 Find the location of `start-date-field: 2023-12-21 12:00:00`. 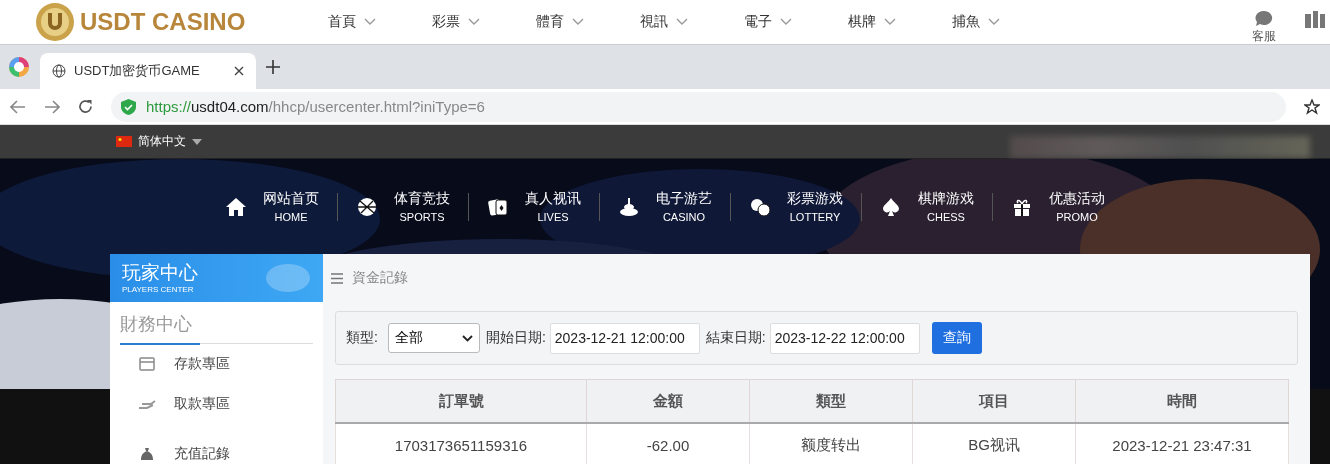

start-date-field: 2023-12-21 12:00:00 is located at coordinates (624, 338).